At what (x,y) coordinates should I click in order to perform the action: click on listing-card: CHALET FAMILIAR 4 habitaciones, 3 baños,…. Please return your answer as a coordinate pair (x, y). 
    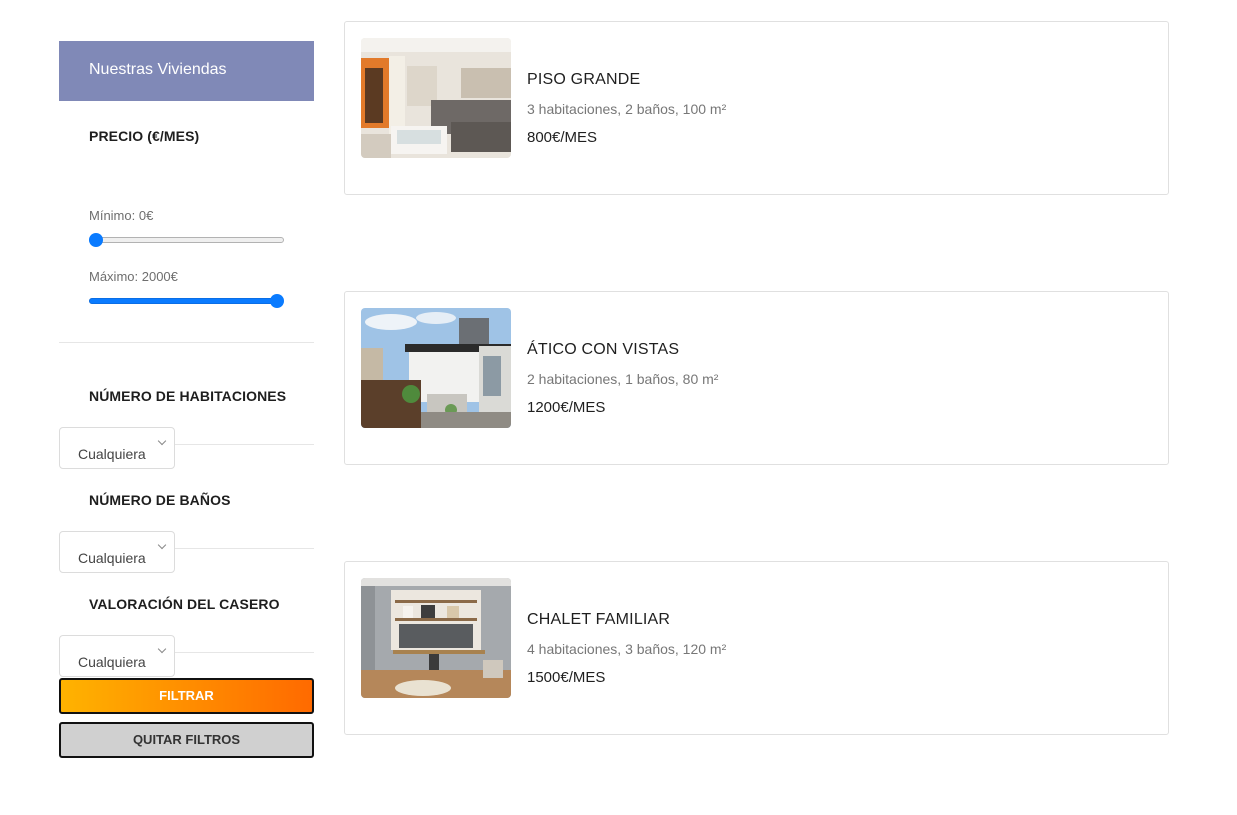
    Looking at the image, I should click on (756, 648).